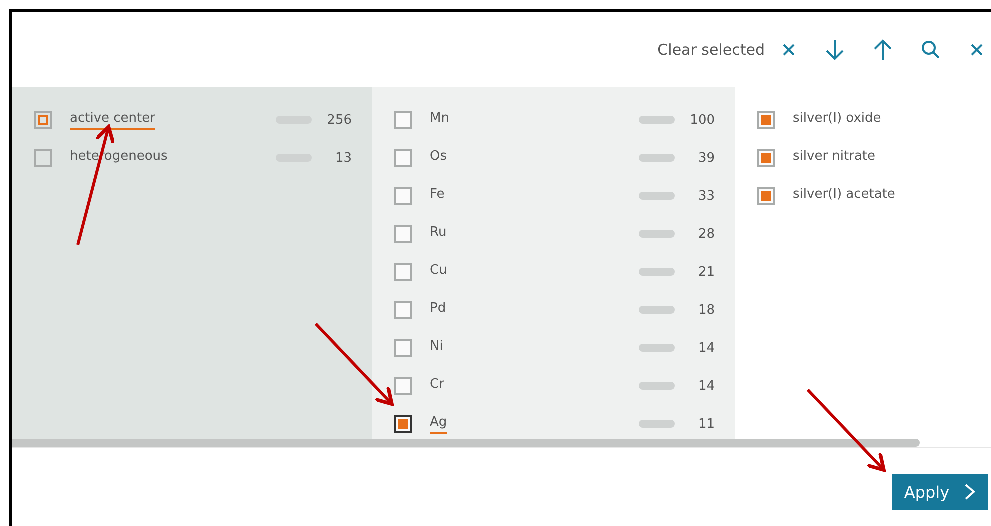 The image size is (991, 526). Describe the element at coordinates (970, 492) in the screenshot. I see `chevron-right-icon` at that location.